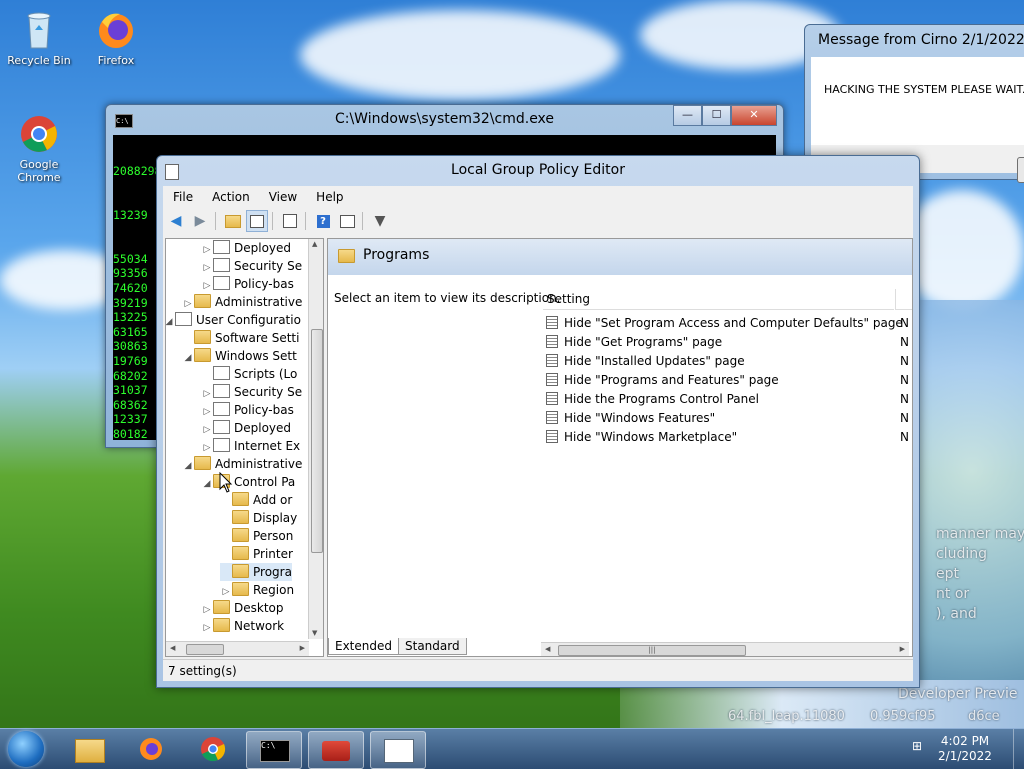 This screenshot has height=769, width=1024. I want to click on setting-row: Hide "Windows Features", so click(630, 418).